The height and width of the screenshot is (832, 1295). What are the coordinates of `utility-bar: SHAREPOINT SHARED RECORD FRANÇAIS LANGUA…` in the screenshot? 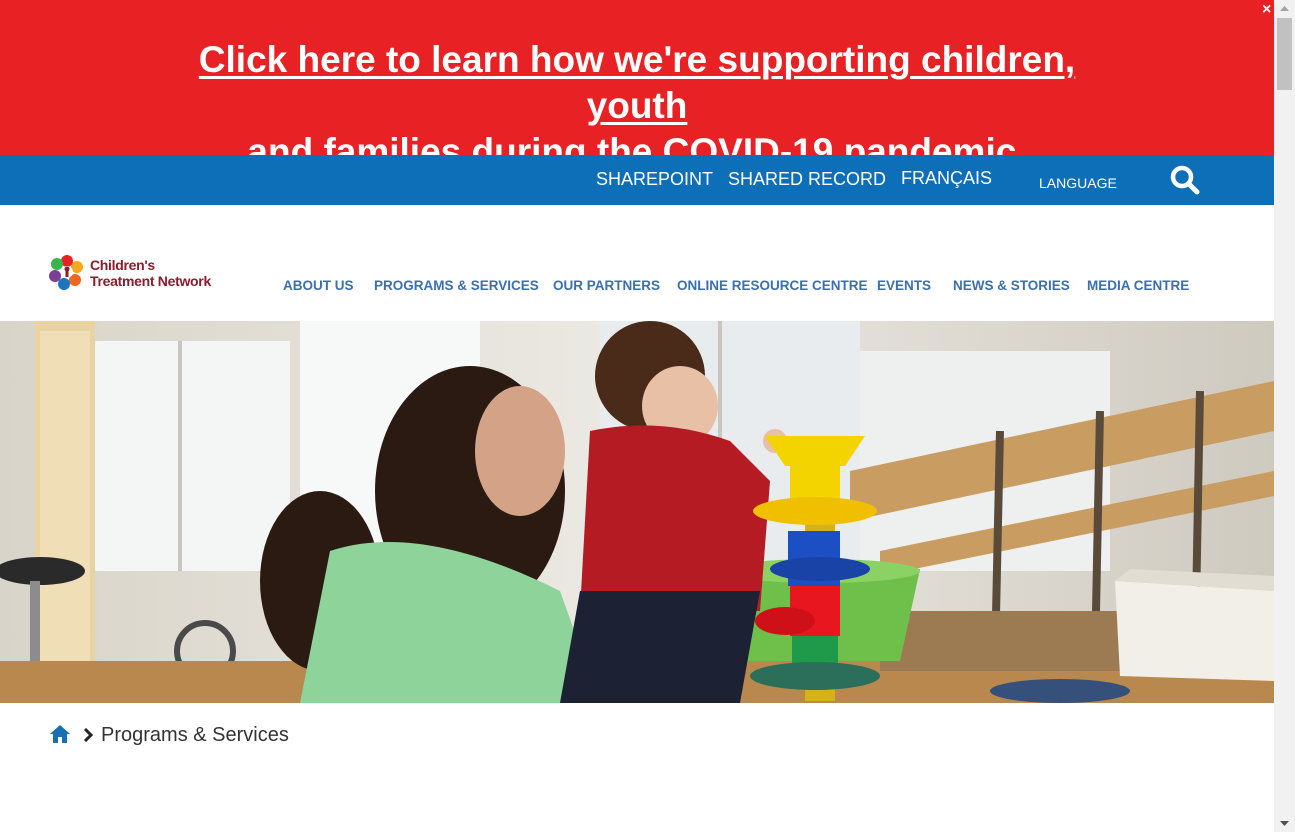 It's located at (637, 180).